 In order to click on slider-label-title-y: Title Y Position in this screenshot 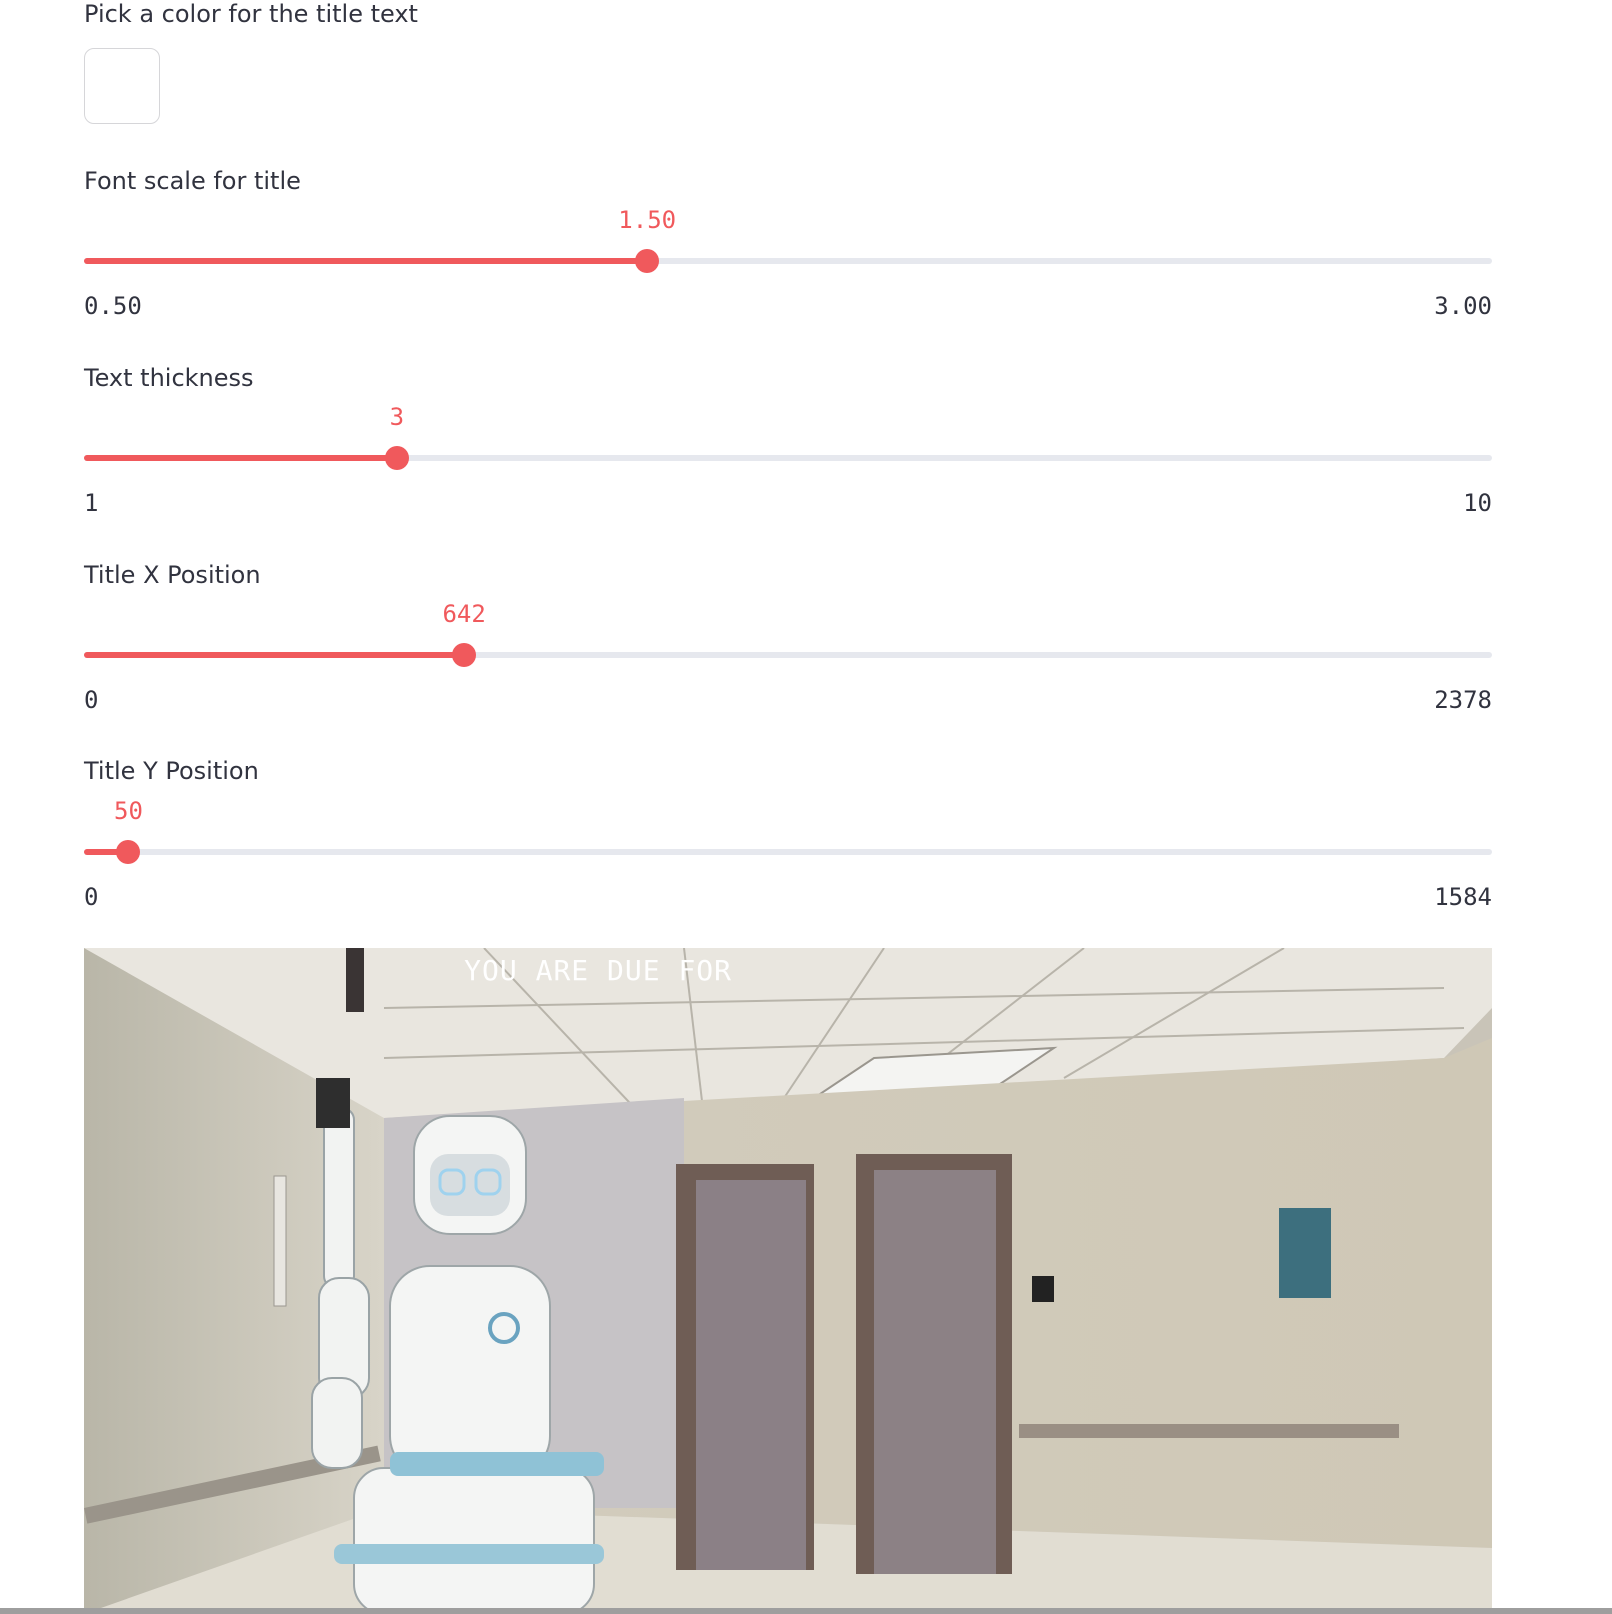, I will do `click(171, 771)`.